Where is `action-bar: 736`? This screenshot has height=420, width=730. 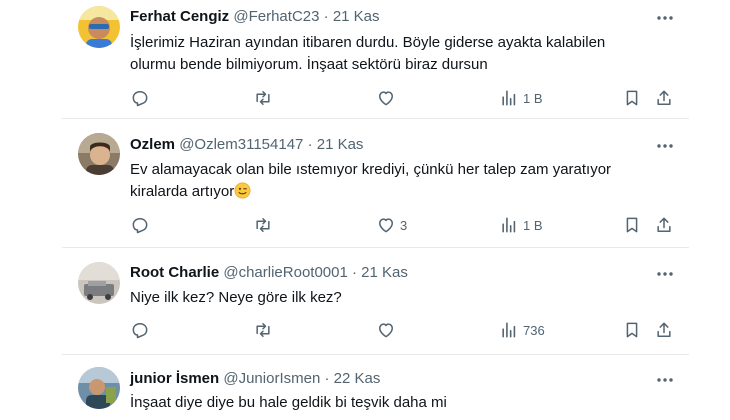
action-bar: 736 is located at coordinates (400, 330).